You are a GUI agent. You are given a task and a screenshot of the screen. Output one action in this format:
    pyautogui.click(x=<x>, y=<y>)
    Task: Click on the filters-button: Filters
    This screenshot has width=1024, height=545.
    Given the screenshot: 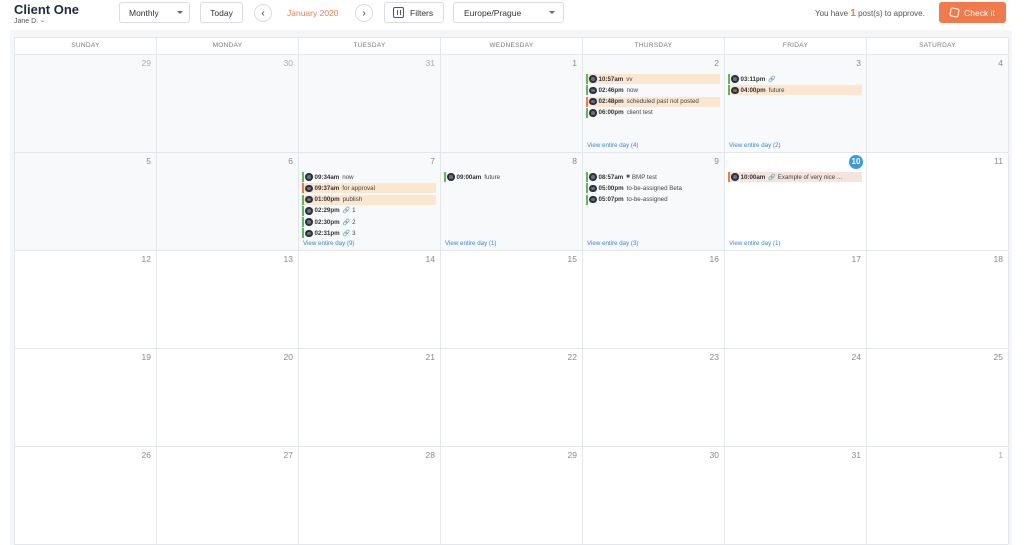 What is the action you would take?
    pyautogui.click(x=414, y=12)
    